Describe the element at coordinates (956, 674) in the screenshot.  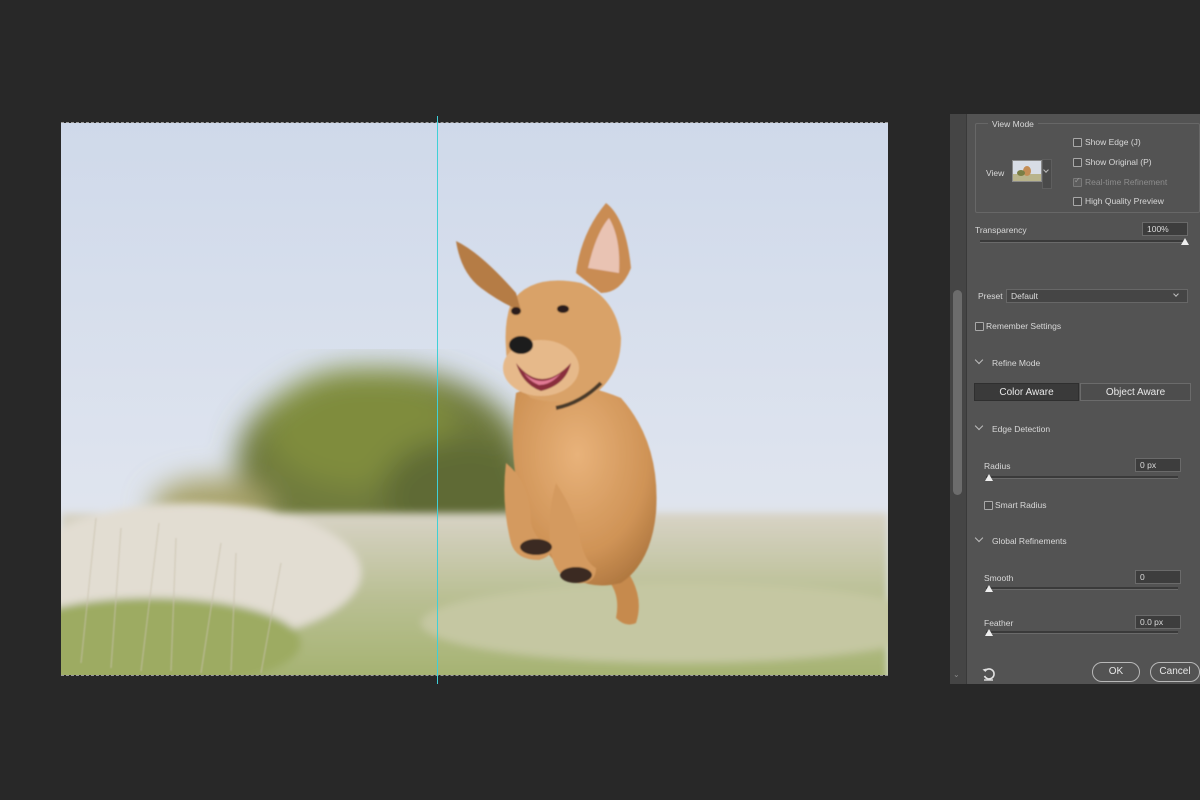
I see `scroll-down-arrow-icon: ⌄` at that location.